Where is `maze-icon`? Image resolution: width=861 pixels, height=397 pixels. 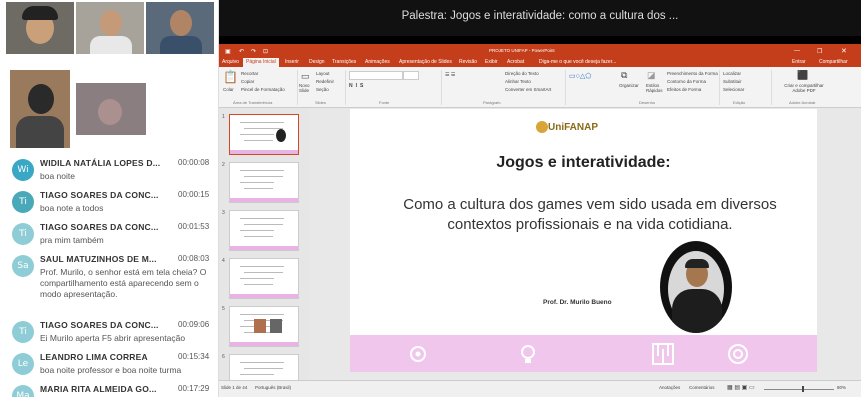
maze-icon is located at coordinates (663, 354).